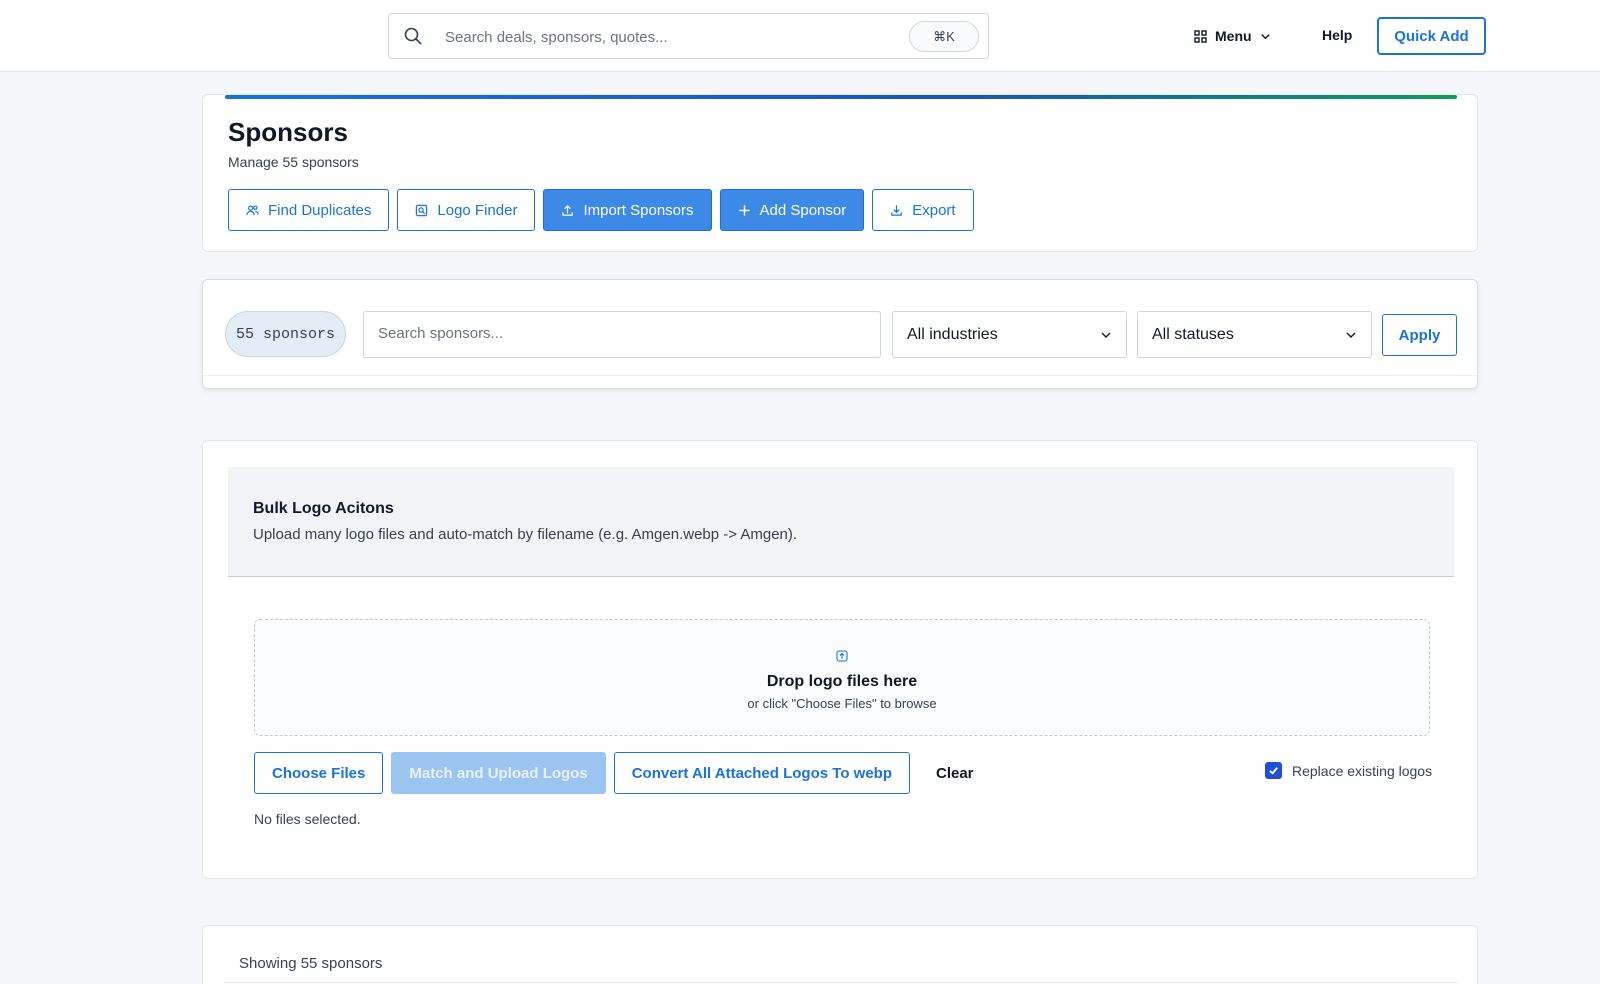  I want to click on menu-dropdown-button: Menu, so click(1232, 36).